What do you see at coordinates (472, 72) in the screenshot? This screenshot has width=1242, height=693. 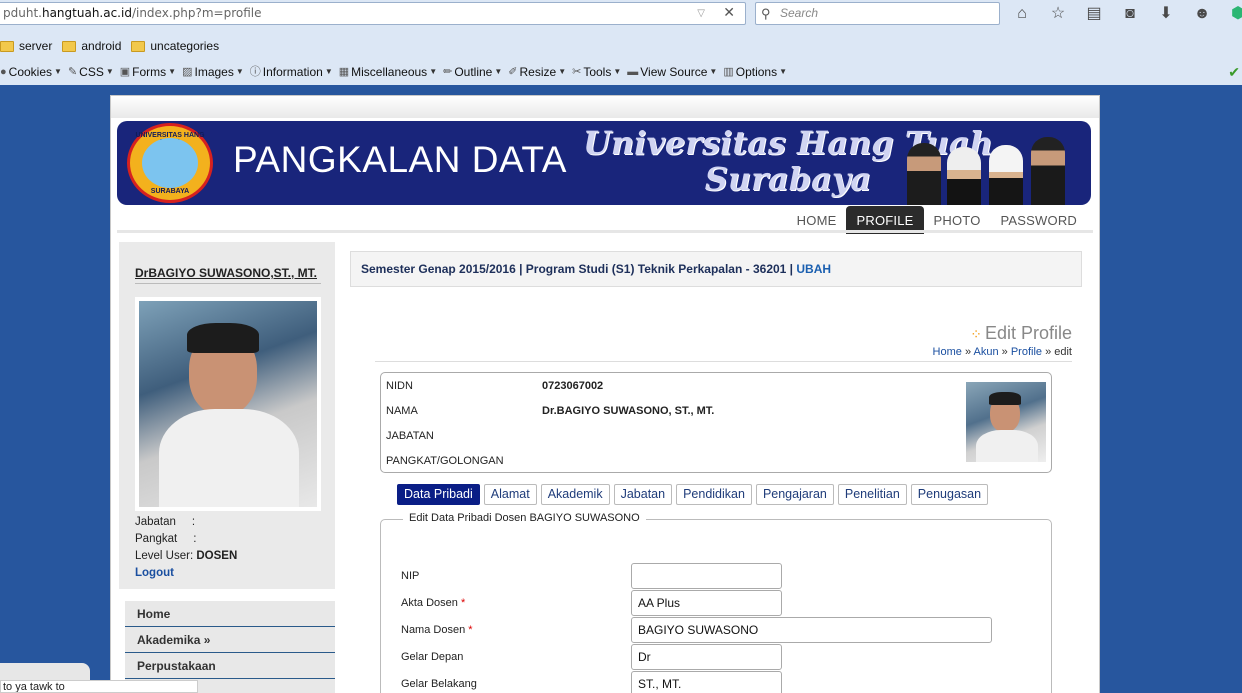 I see `dev-outline: ✏ Outline ▼` at bounding box center [472, 72].